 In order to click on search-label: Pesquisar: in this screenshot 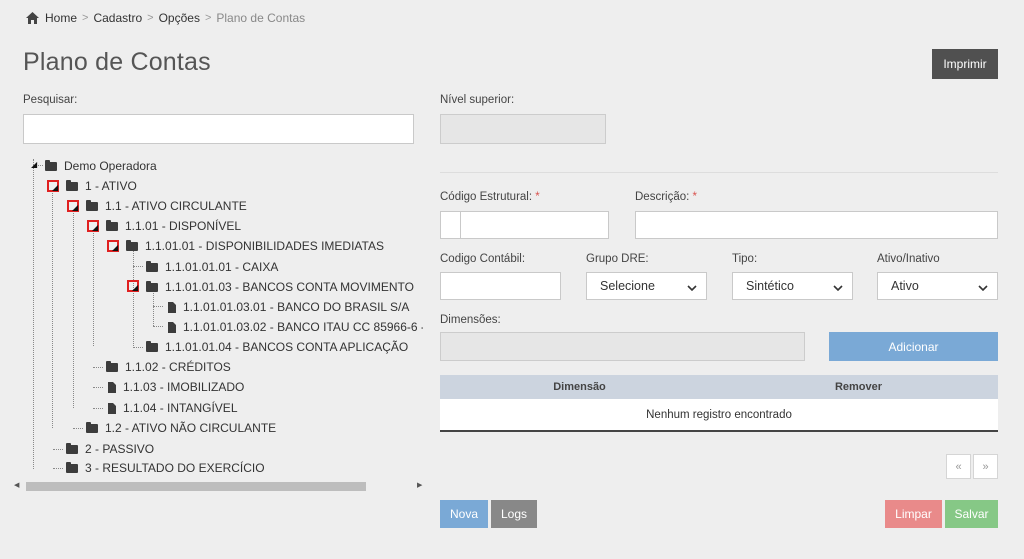, I will do `click(50, 100)`.